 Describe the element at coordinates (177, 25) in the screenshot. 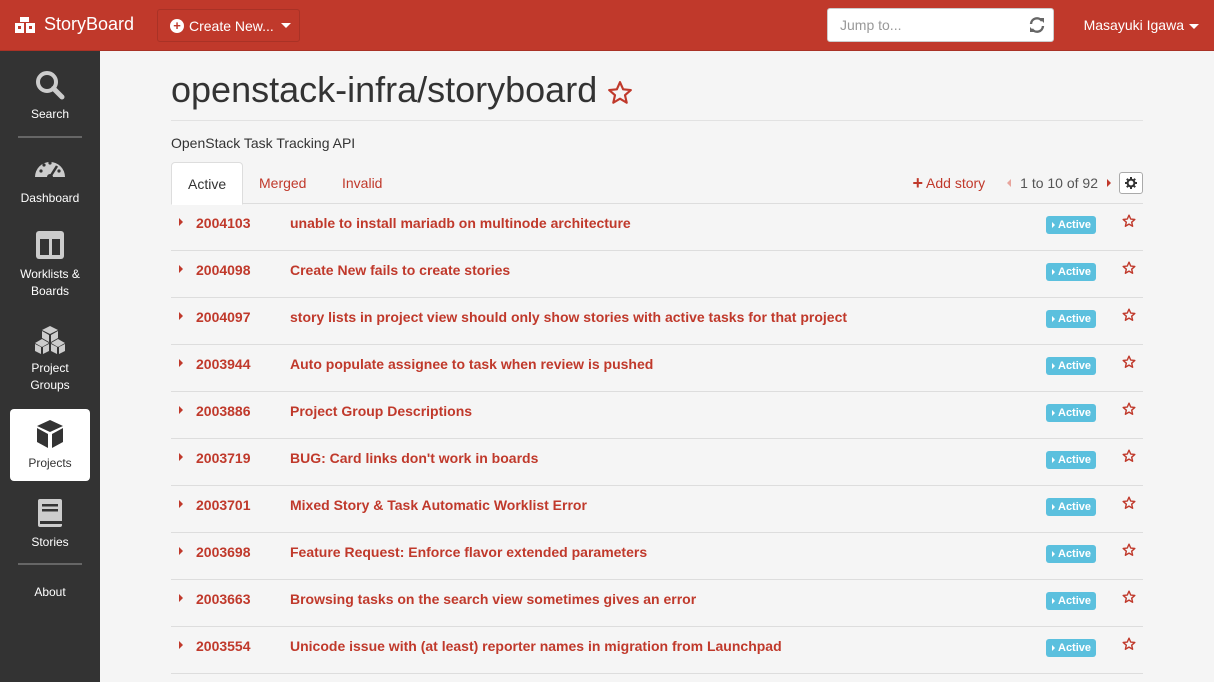

I see `plus-circle-icon: +` at that location.